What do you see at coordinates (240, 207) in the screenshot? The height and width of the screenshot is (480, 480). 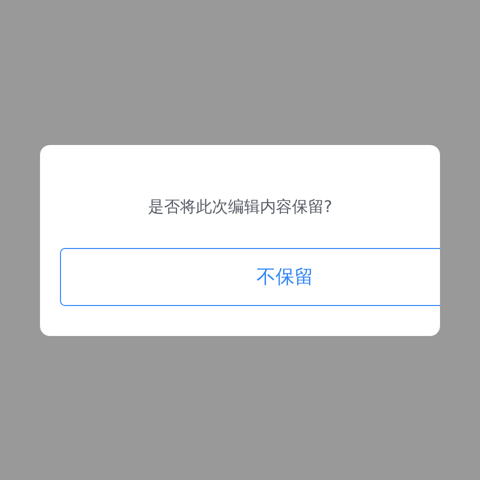 I see `dialog-message: 是否将此次编辑内容保留?` at bounding box center [240, 207].